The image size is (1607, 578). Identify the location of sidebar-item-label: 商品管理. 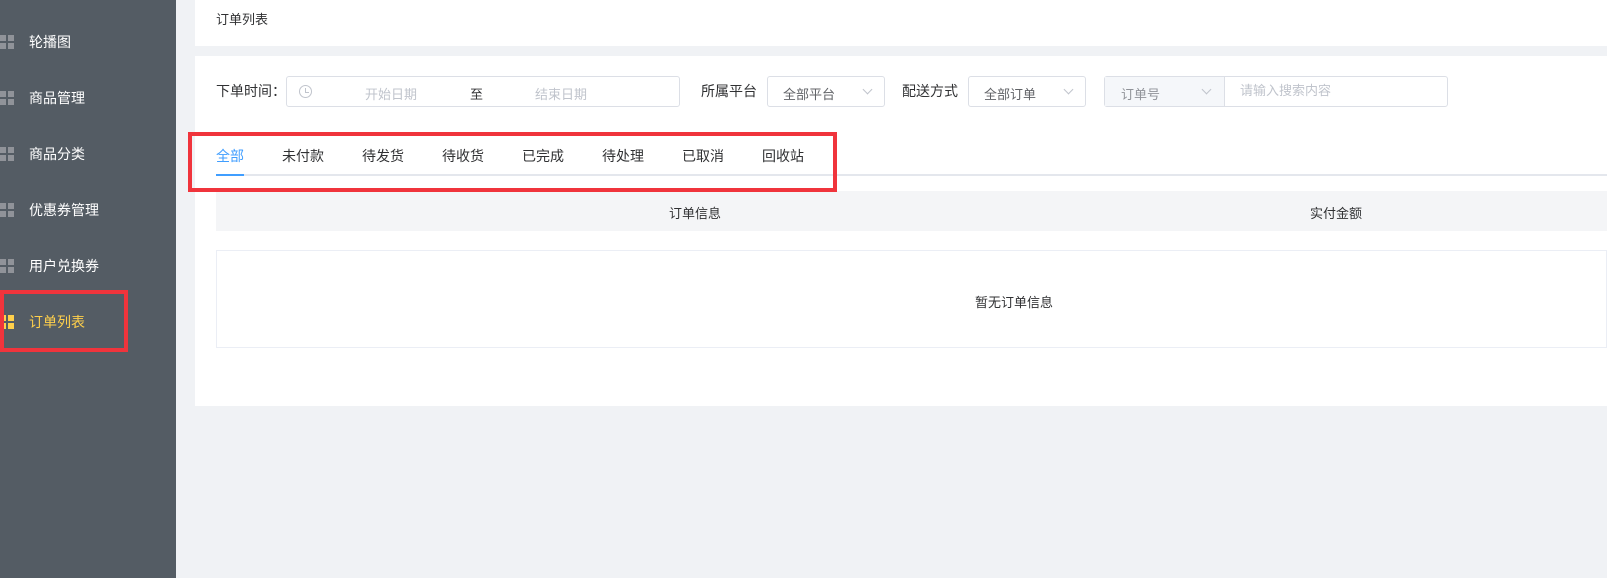
(57, 99).